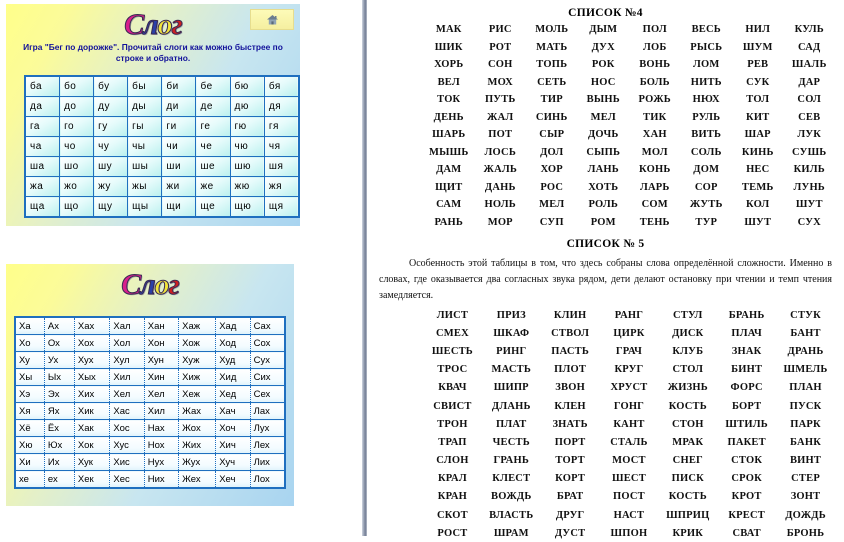 Image resolution: width=844 pixels, height=542 pixels. I want to click on word-cell: ГОНГ, so click(629, 406).